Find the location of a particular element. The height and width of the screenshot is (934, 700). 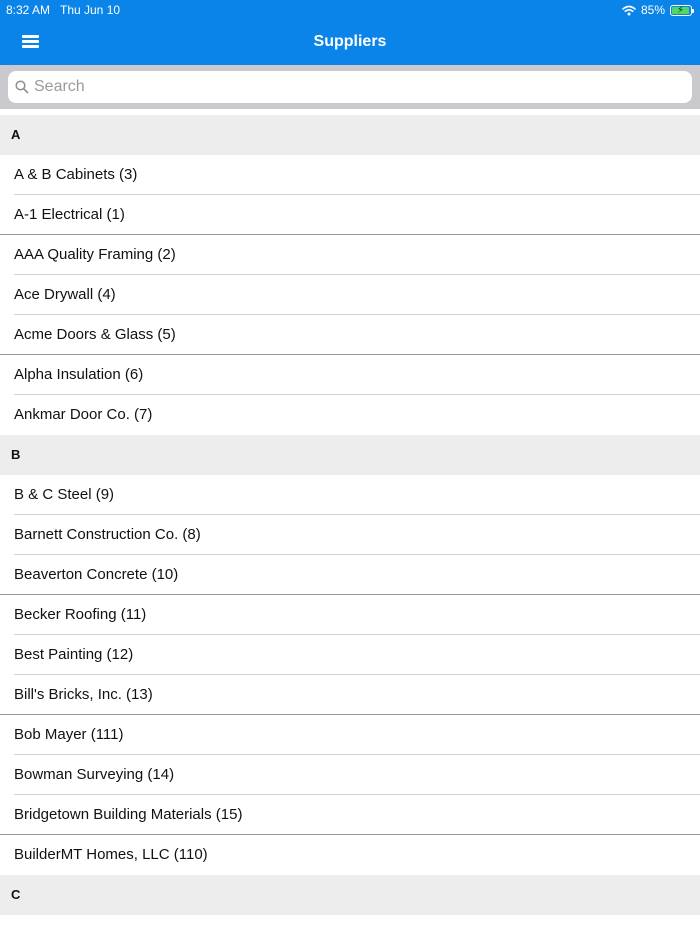

list-item: Best Painting (12) is located at coordinates (350, 655).